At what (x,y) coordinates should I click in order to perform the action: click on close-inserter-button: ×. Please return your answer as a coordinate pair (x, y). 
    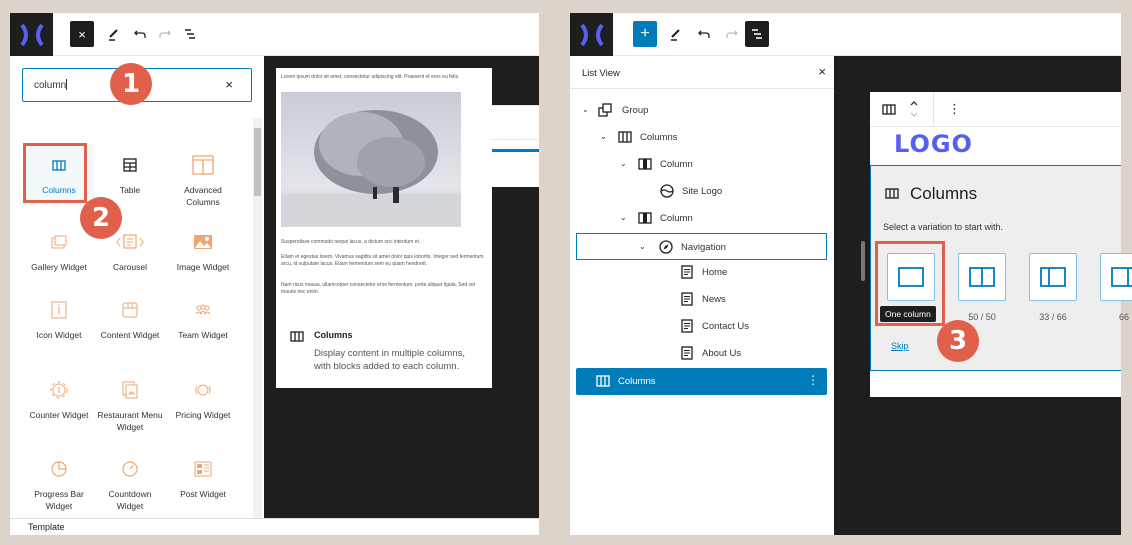
    Looking at the image, I should click on (82, 34).